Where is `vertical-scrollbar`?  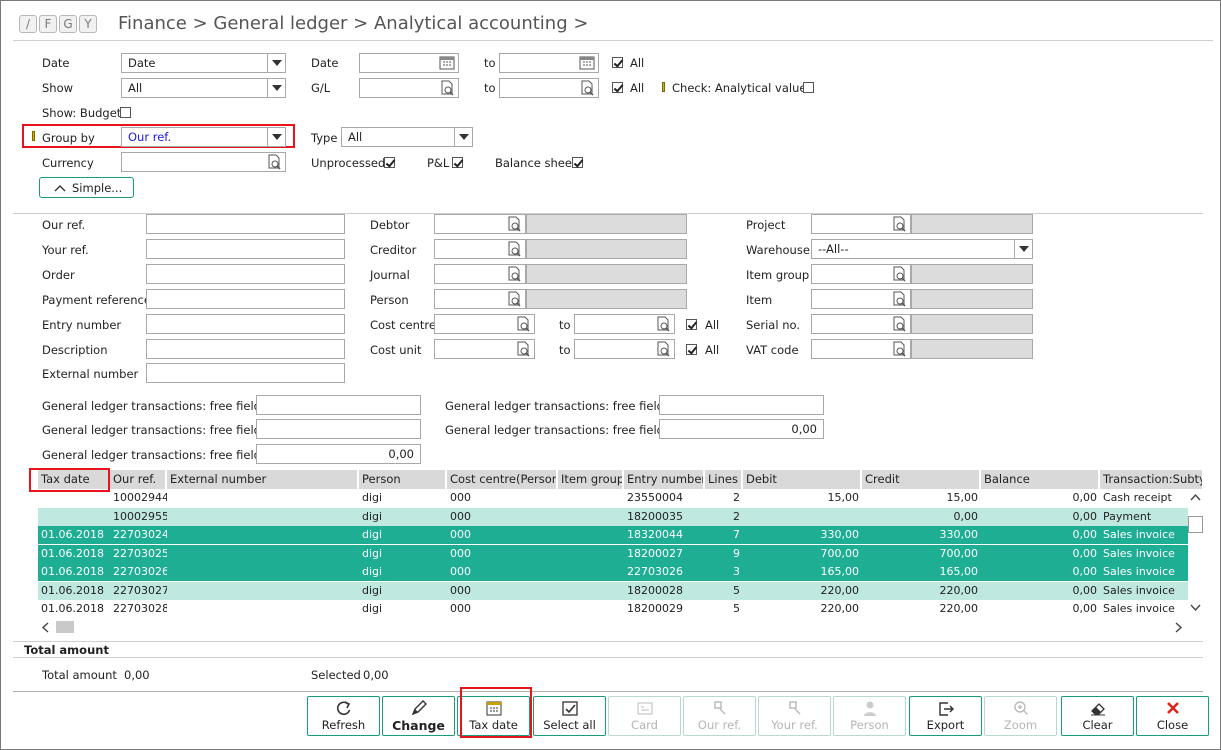
vertical-scrollbar is located at coordinates (1195, 554).